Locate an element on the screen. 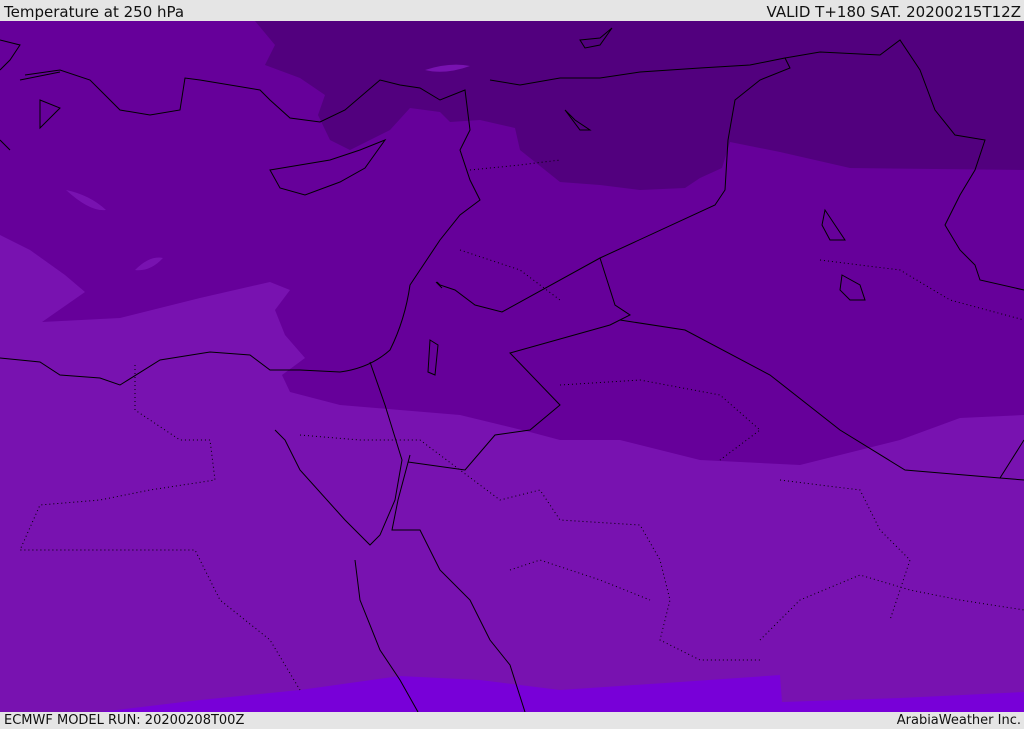  map-title: Temperature at 250 hPa is located at coordinates (94, 12).